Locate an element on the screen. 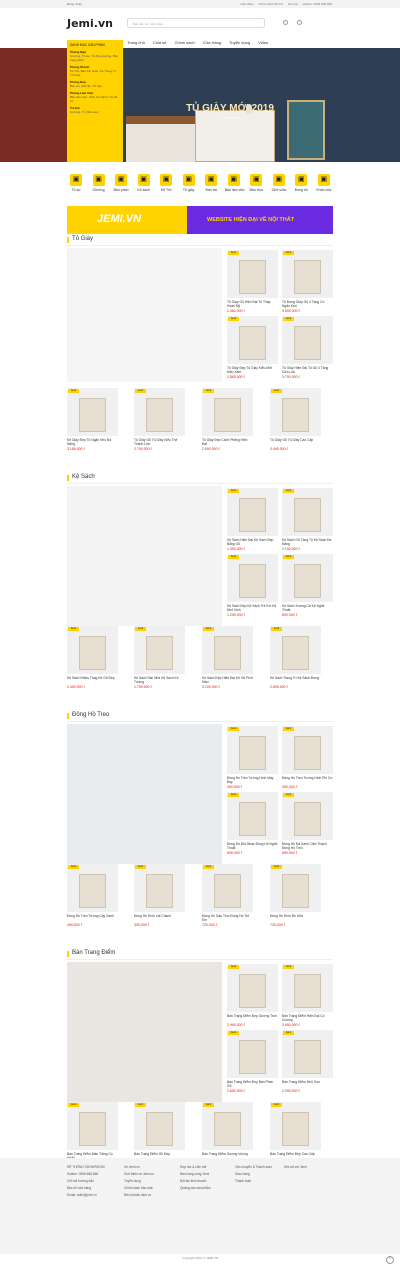  site-logo: Jemi.vn is located at coordinates (90, 23).